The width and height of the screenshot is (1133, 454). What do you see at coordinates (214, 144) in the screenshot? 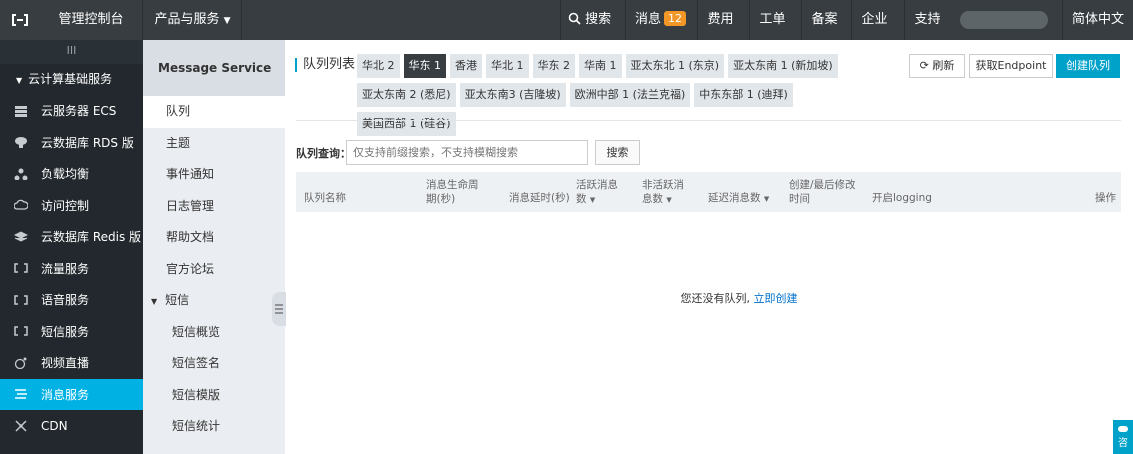
I see `subnav-topics: 主题` at bounding box center [214, 144].